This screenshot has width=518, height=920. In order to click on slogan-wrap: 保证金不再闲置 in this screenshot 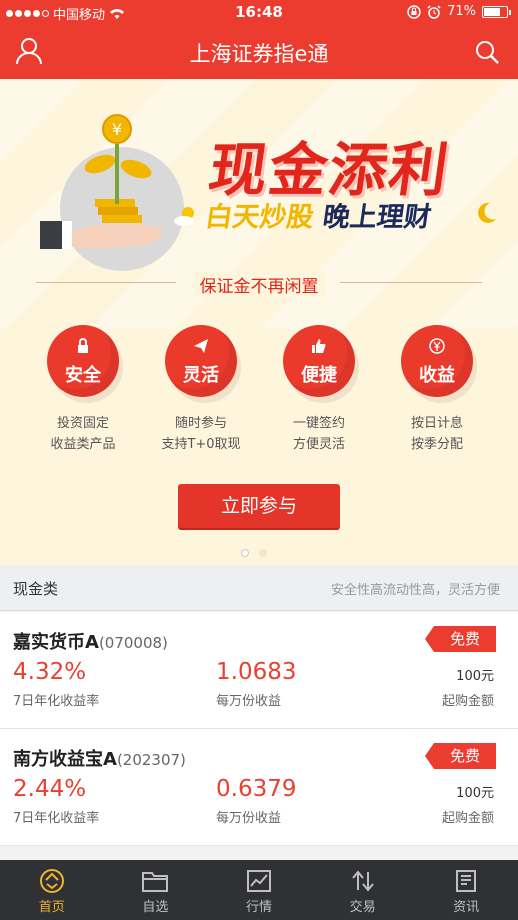, I will do `click(259, 284)`.